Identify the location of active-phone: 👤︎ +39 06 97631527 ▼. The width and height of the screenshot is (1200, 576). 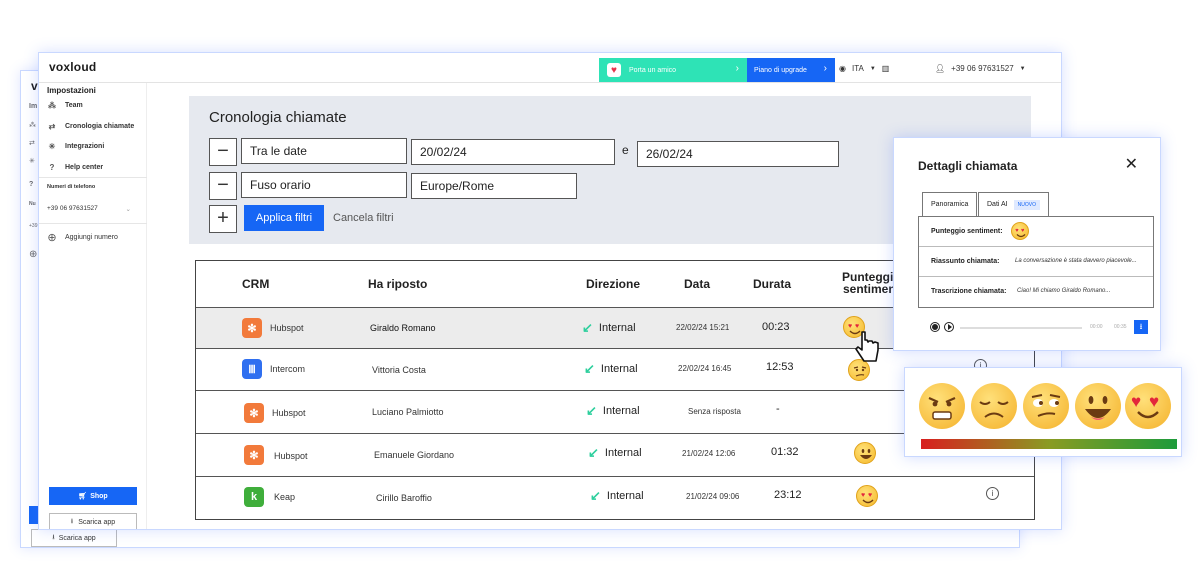
(980, 68).